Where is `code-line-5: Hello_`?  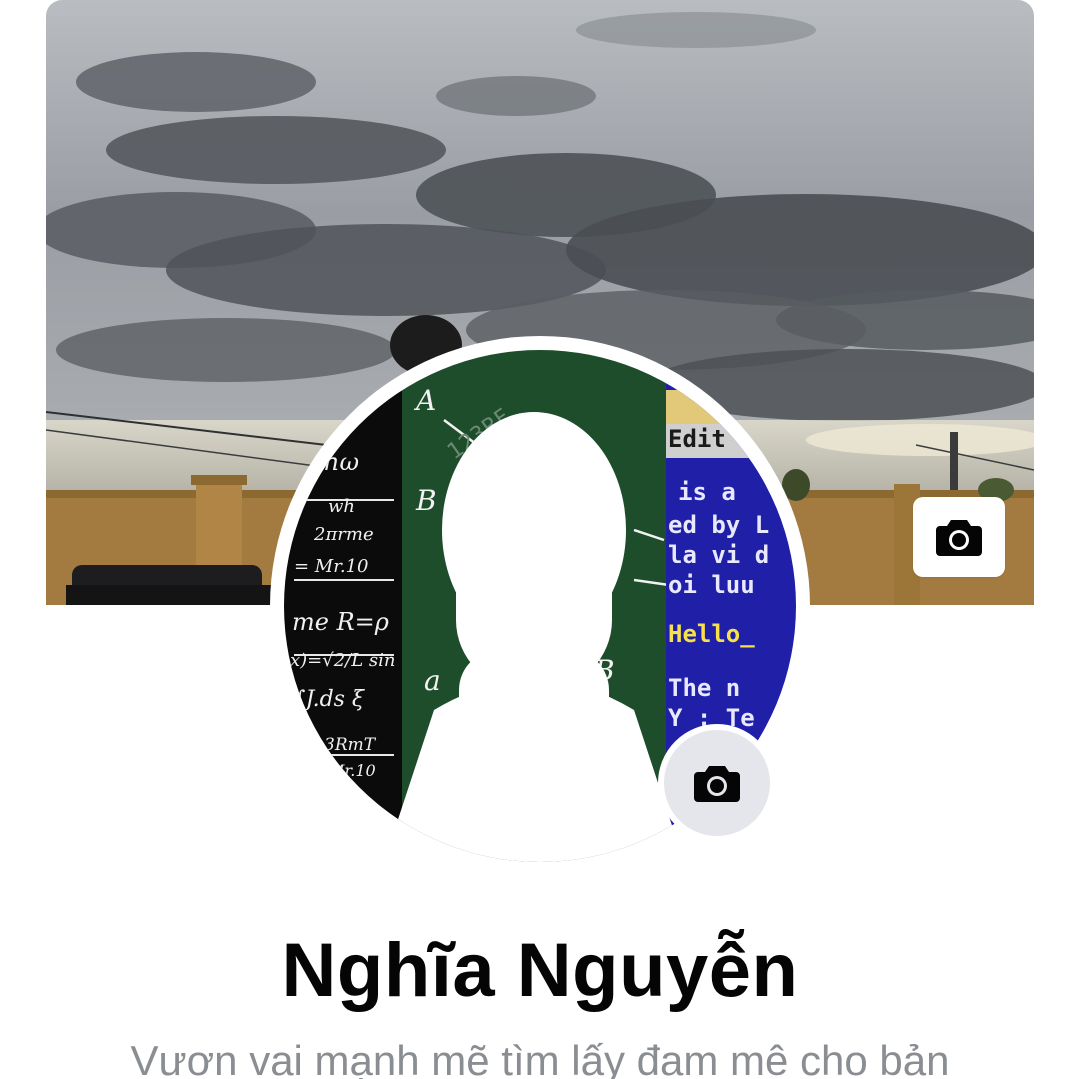
code-line-5: Hello_ is located at coordinates (711, 634).